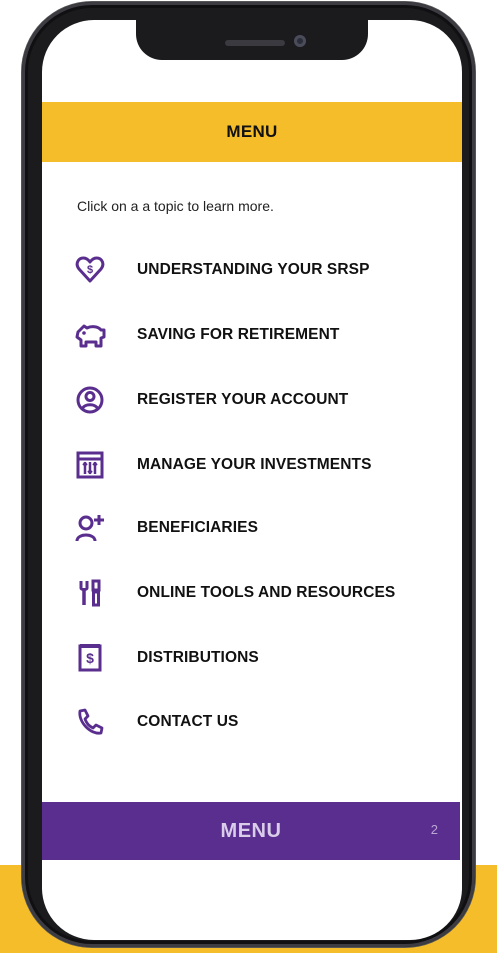  Describe the element at coordinates (90, 335) in the screenshot. I see `piggy-bank-icon` at that location.